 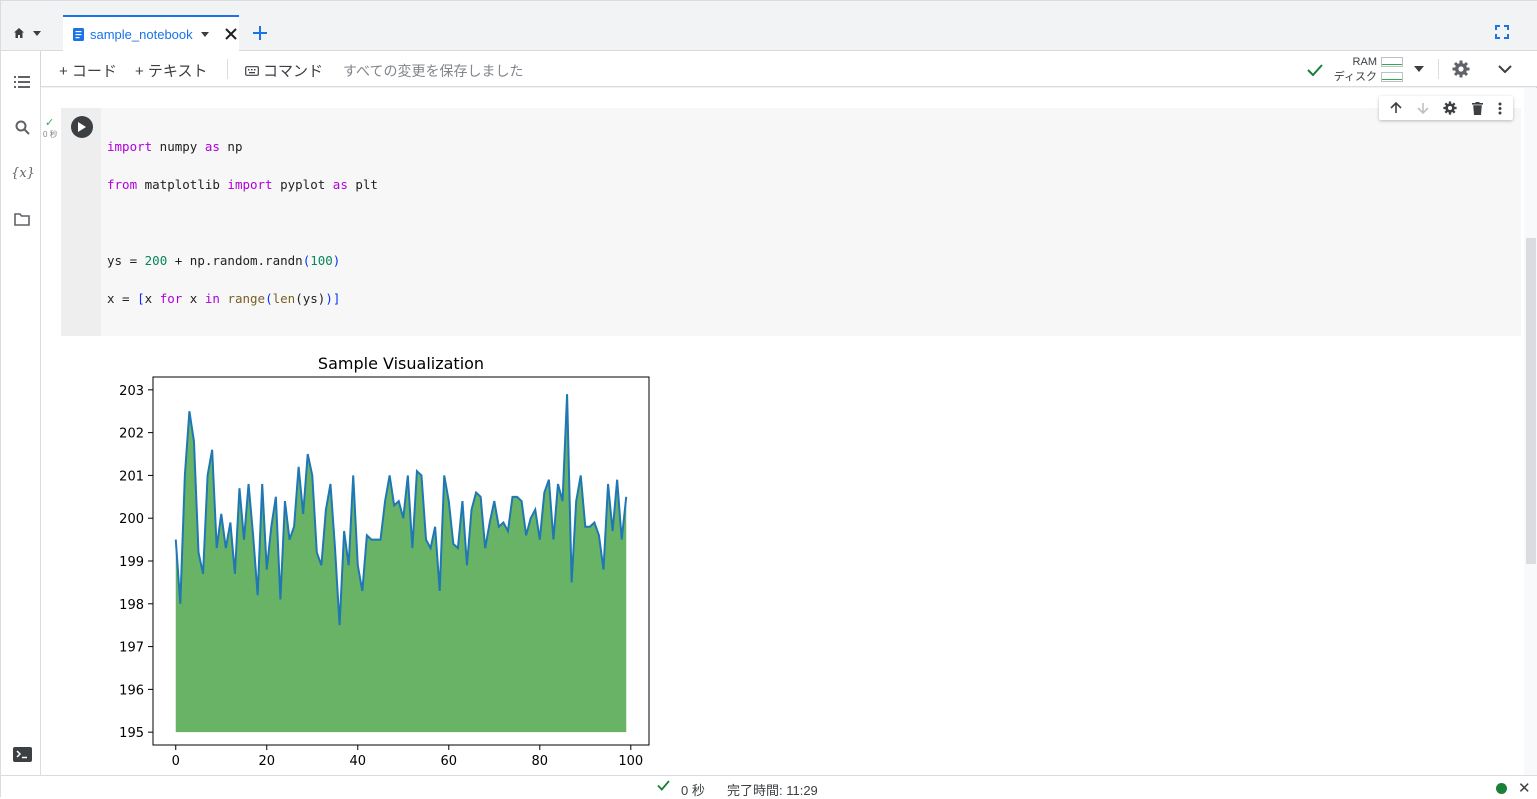 I want to click on left-rail: {x}, so click(x=21, y=413).